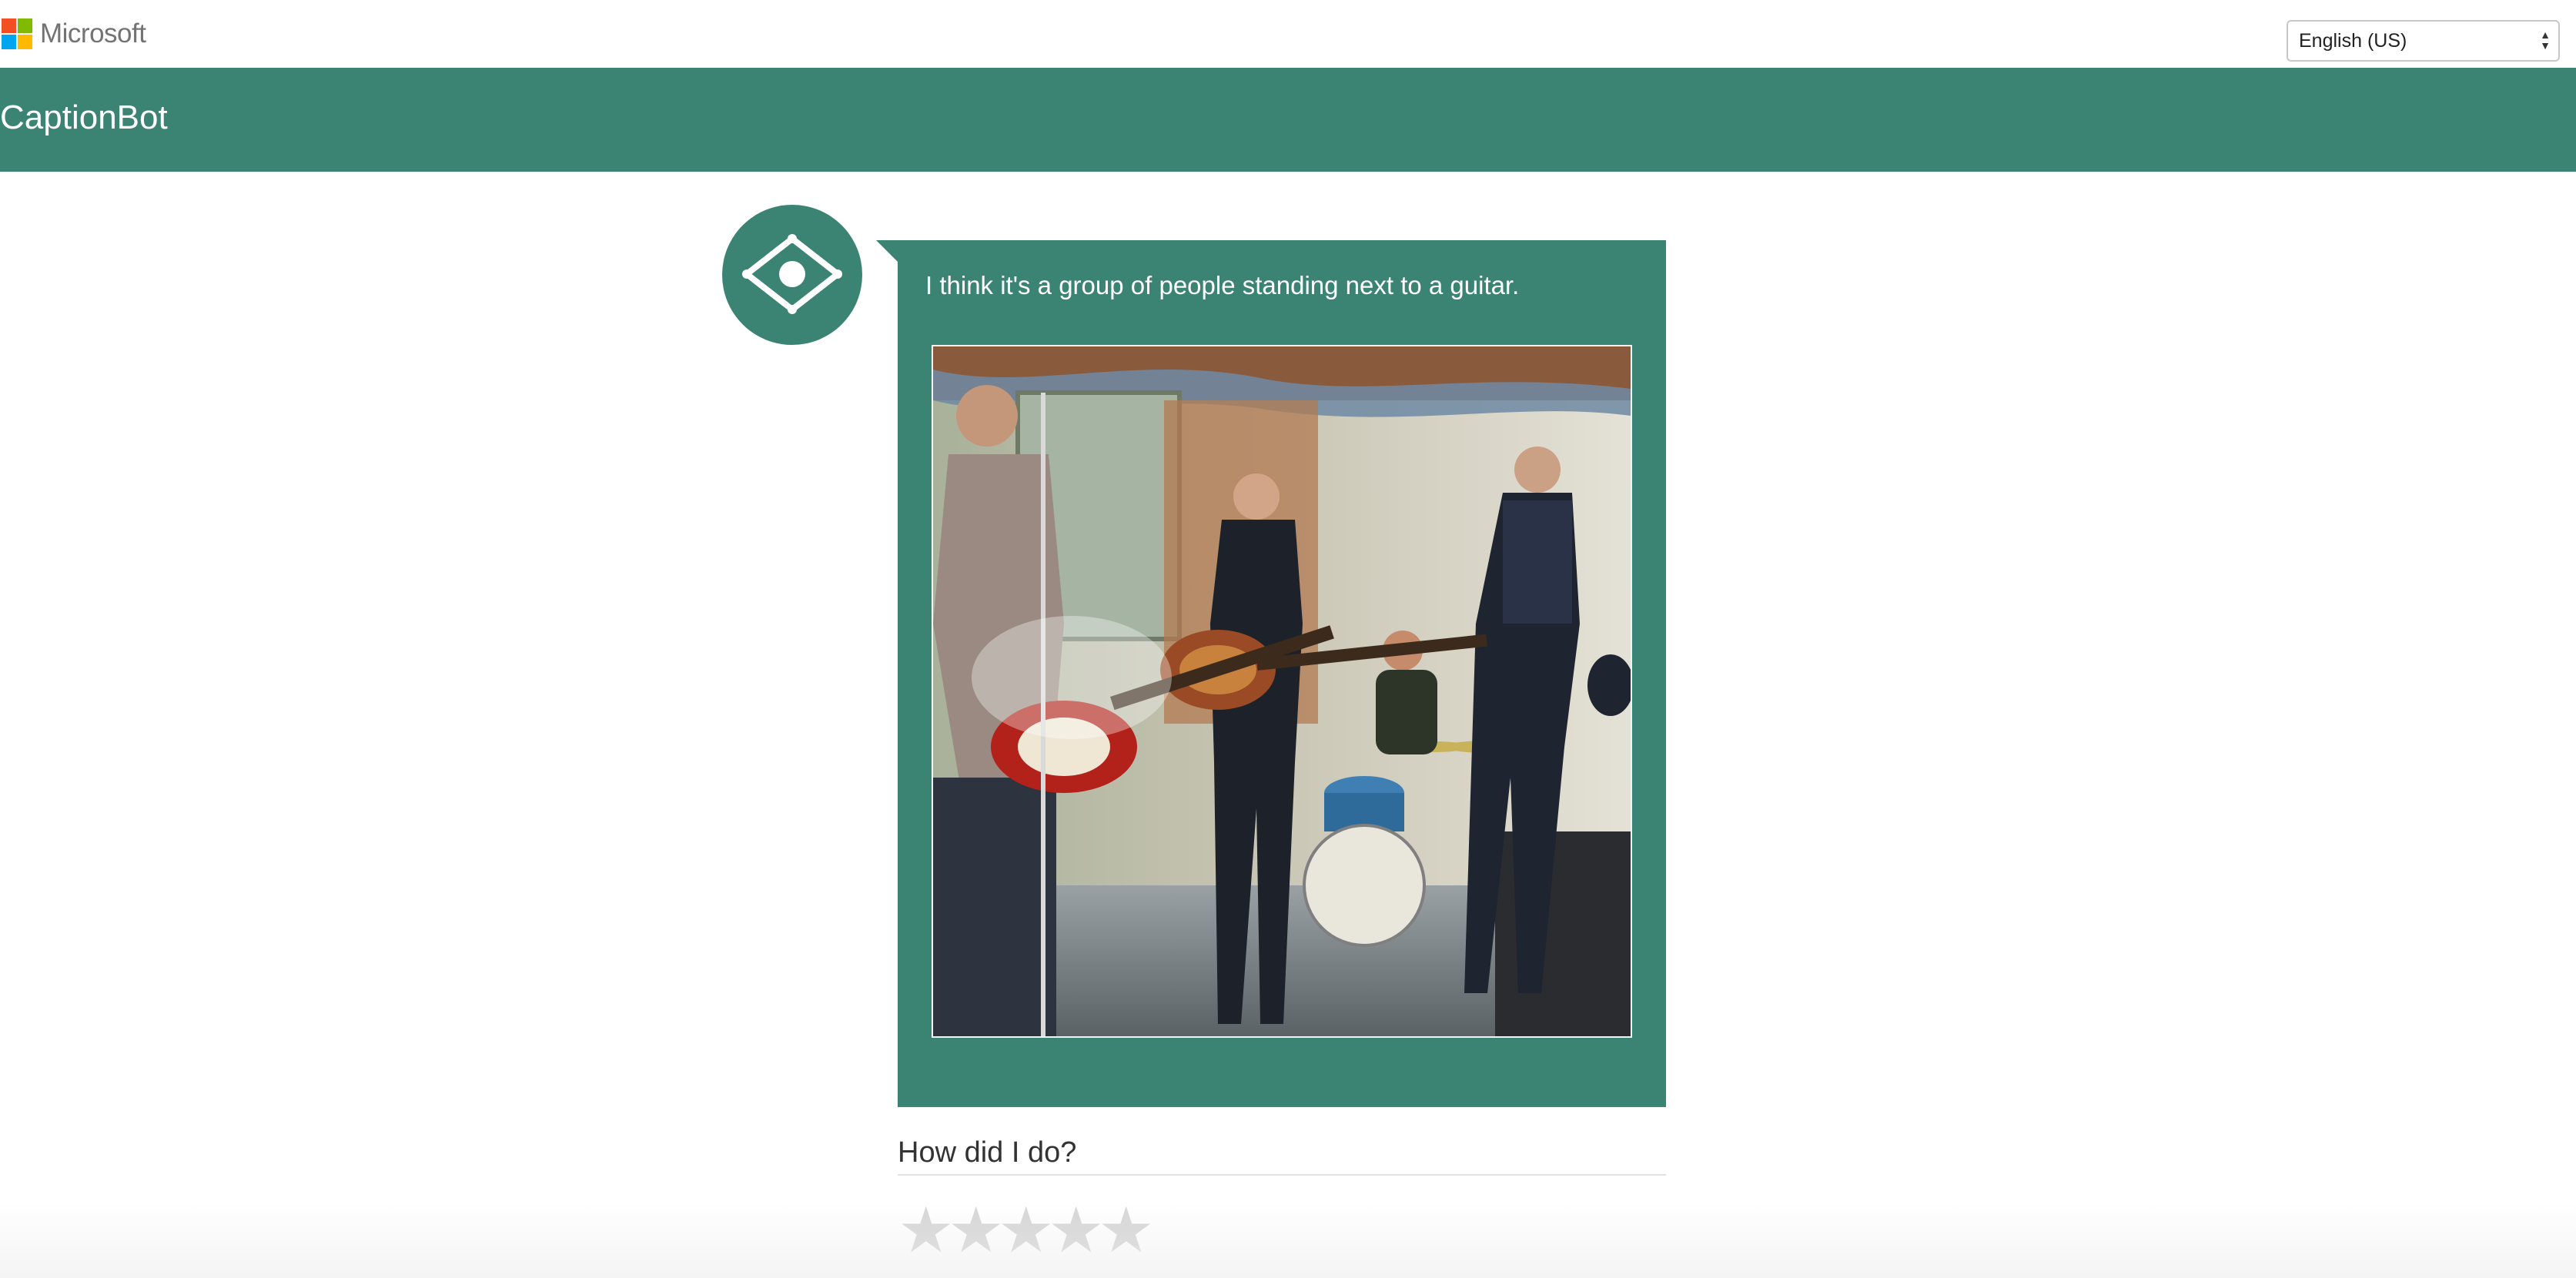  Describe the element at coordinates (2546, 40) in the screenshot. I see `select-arrows-icon: ▲ ▼` at that location.